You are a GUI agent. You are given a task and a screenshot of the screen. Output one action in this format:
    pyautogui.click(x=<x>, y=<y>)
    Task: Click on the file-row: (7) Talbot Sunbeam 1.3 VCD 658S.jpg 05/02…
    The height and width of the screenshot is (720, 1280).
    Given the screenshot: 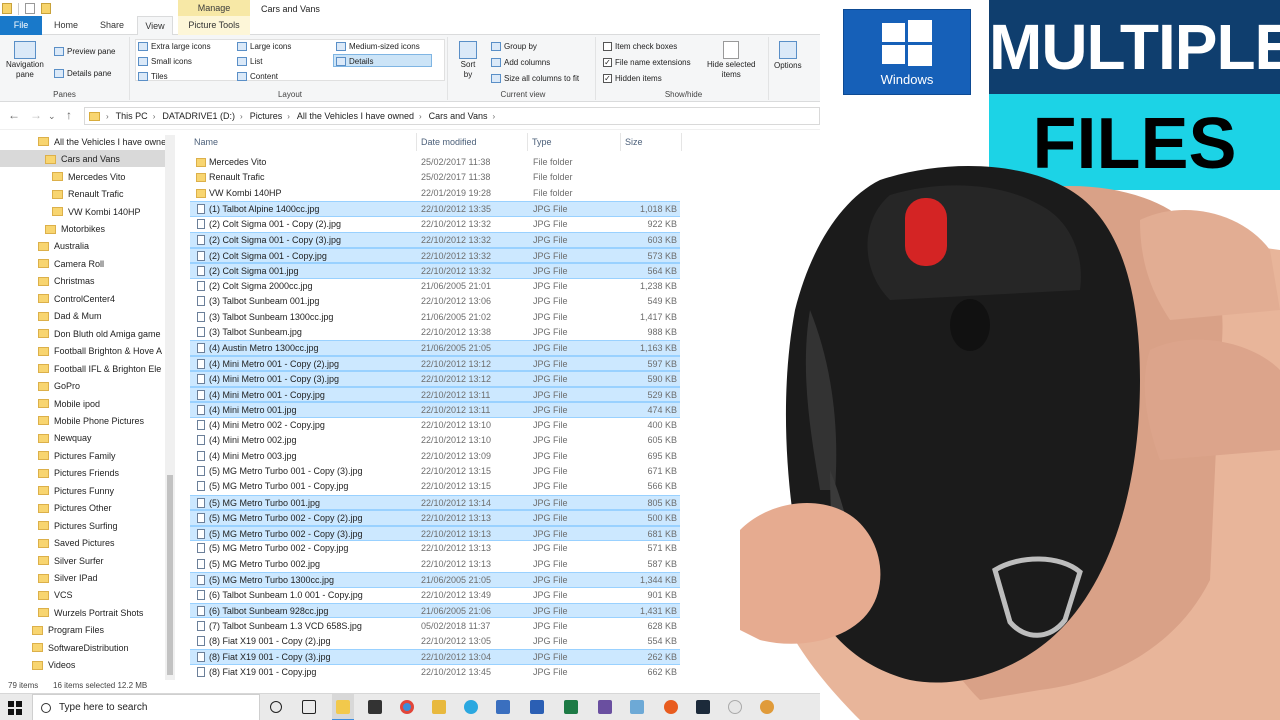 What is the action you would take?
    pyautogui.click(x=435, y=626)
    